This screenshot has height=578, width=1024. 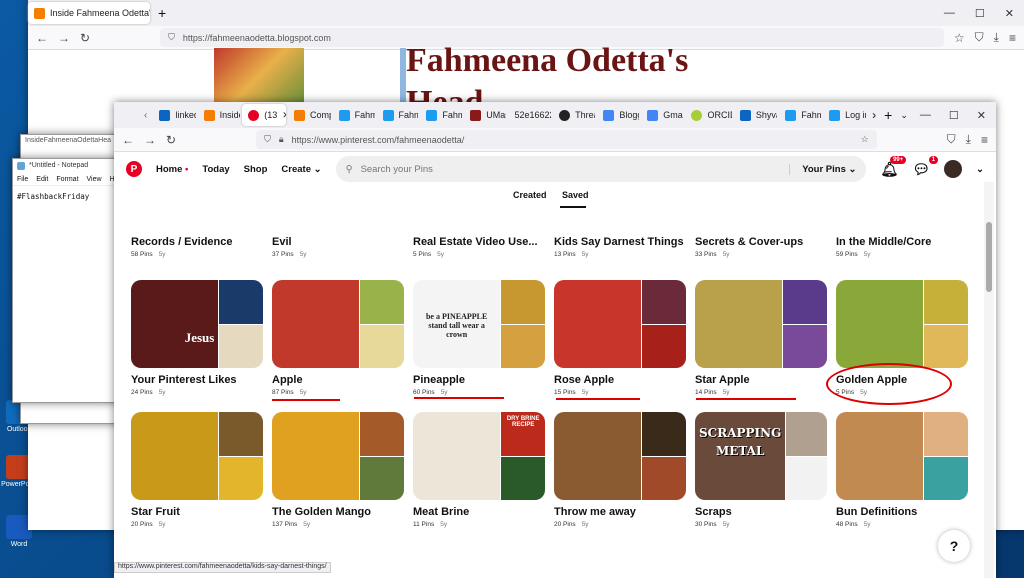 What do you see at coordinates (338, 512) in the screenshot?
I see `board-name: The Golden Mango` at bounding box center [338, 512].